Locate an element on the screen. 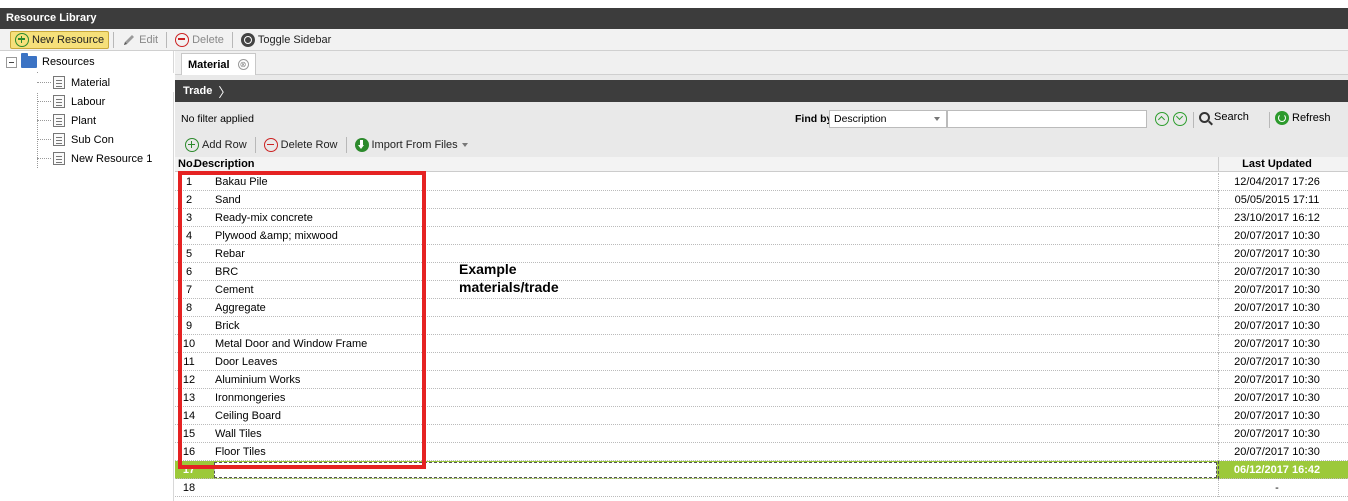  toggle-sidebar-button: Toggle Sidebar is located at coordinates (286, 40).